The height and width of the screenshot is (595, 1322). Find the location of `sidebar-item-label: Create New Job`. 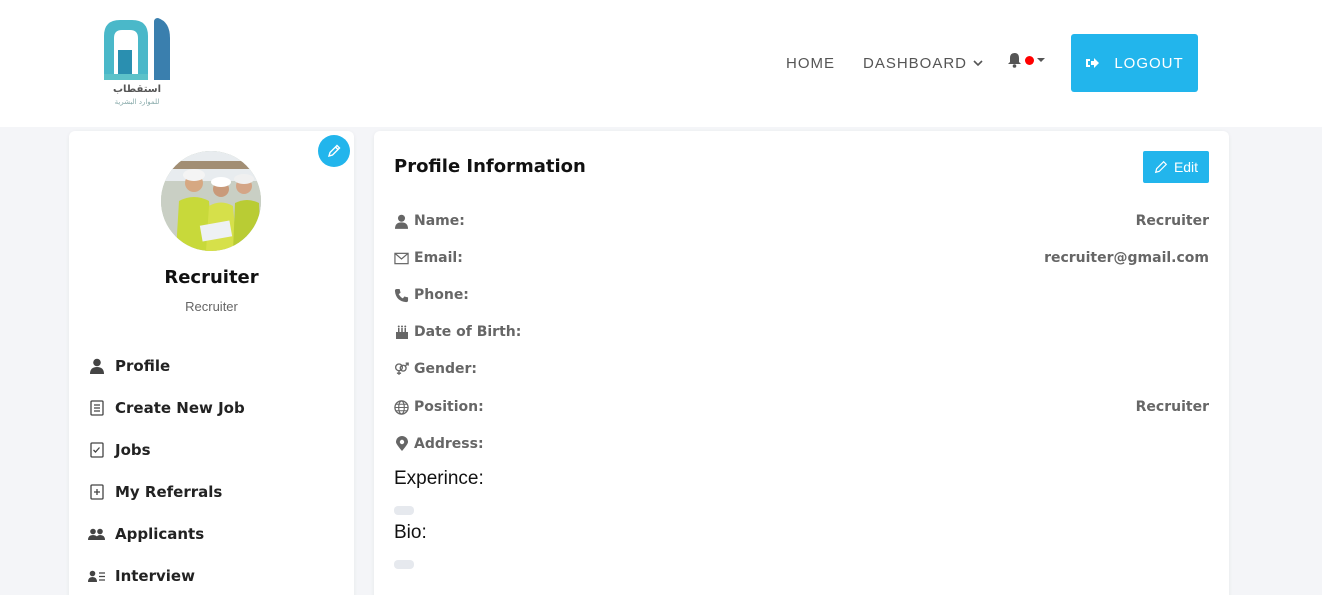

sidebar-item-label: Create New Job is located at coordinates (180, 408).